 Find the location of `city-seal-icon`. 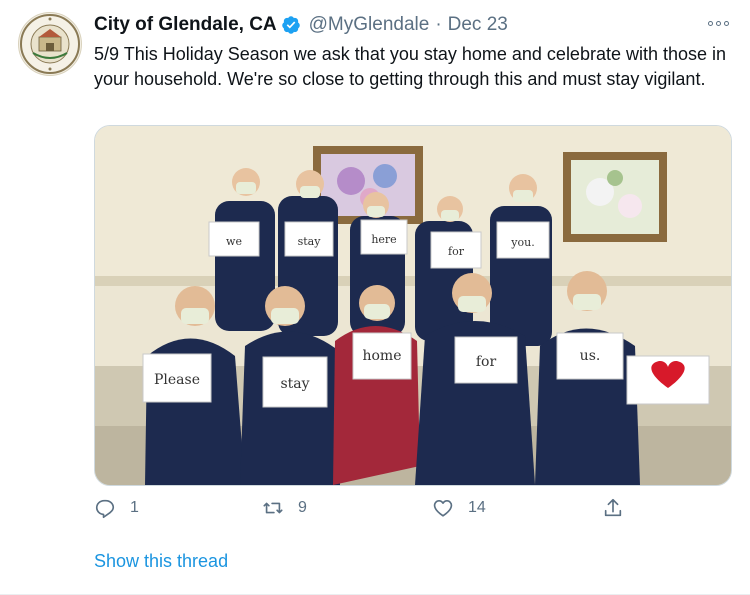

city-seal-icon is located at coordinates (50, 44).